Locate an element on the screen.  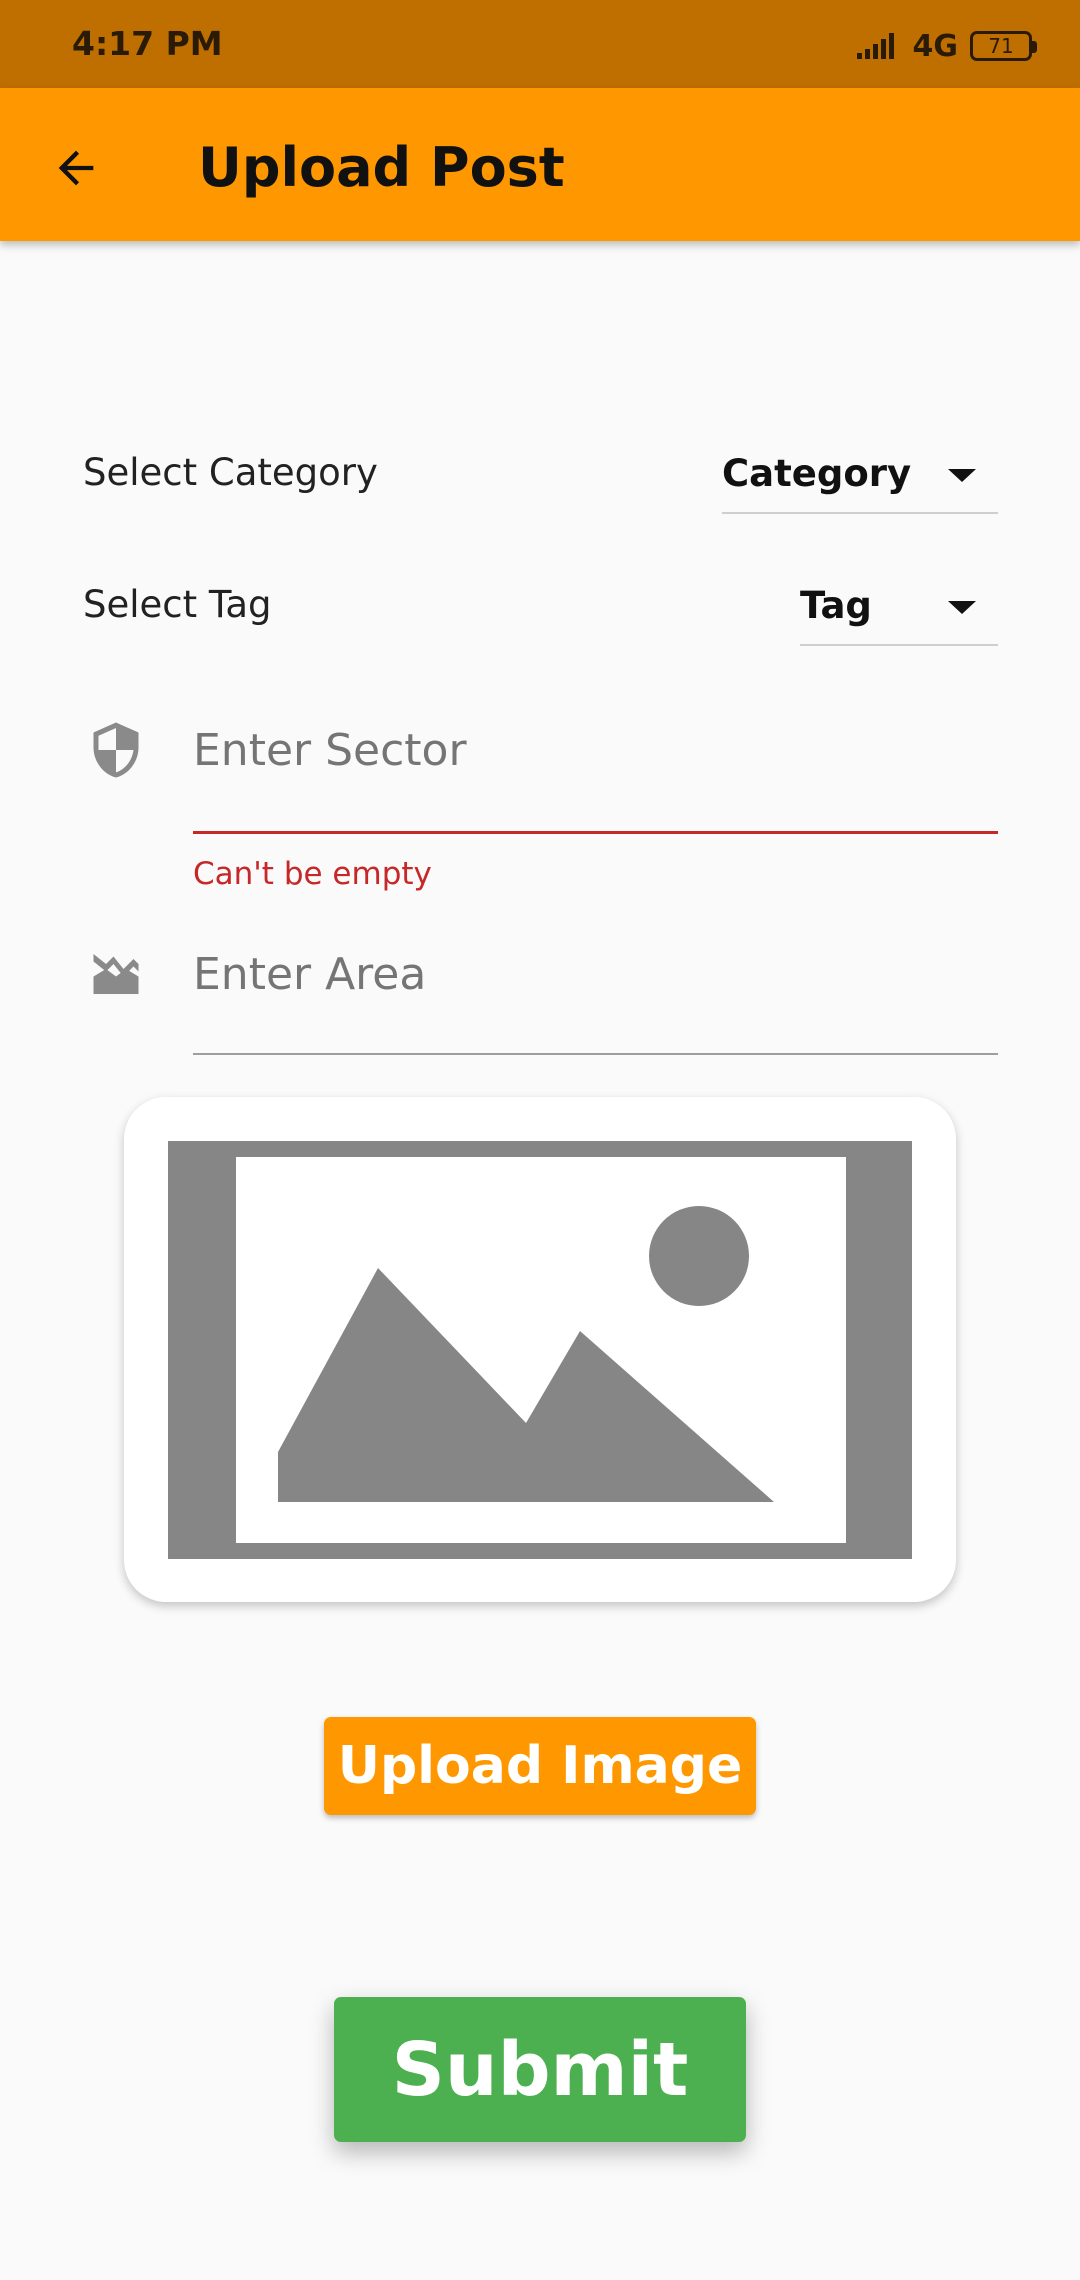
submit-button: Submit is located at coordinates (540, 2069).